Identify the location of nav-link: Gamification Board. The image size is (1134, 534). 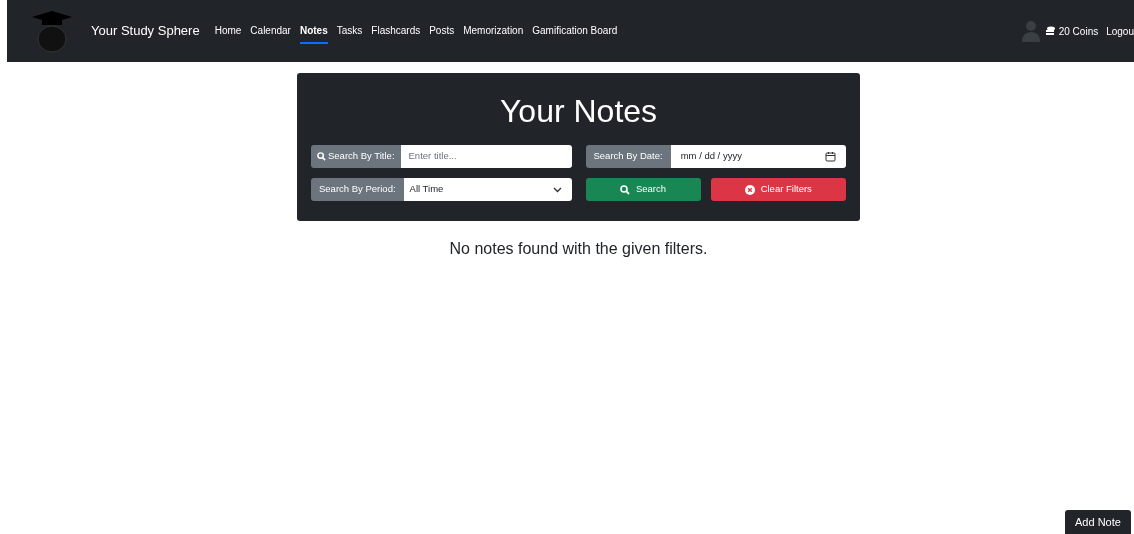
(575, 31).